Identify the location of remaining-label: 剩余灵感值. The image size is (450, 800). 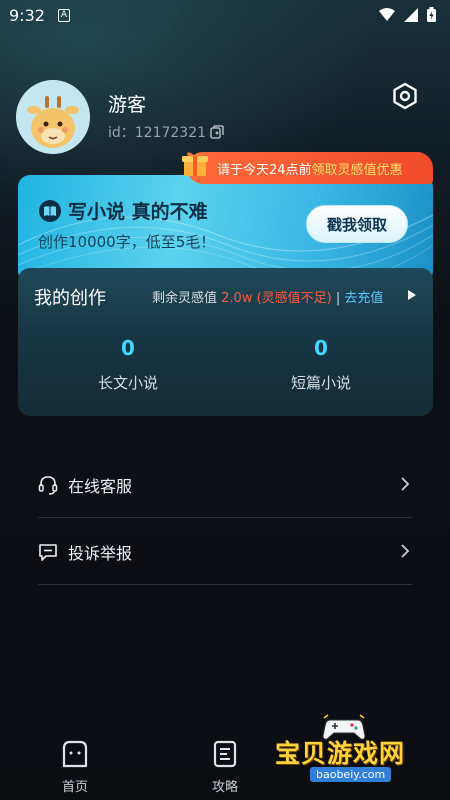
(185, 298).